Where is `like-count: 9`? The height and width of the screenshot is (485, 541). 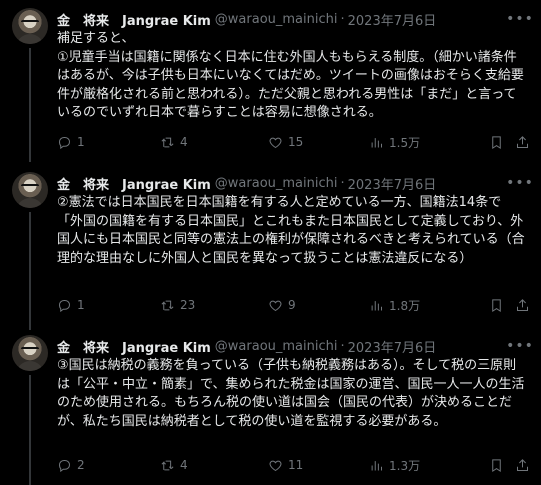 like-count: 9 is located at coordinates (292, 305).